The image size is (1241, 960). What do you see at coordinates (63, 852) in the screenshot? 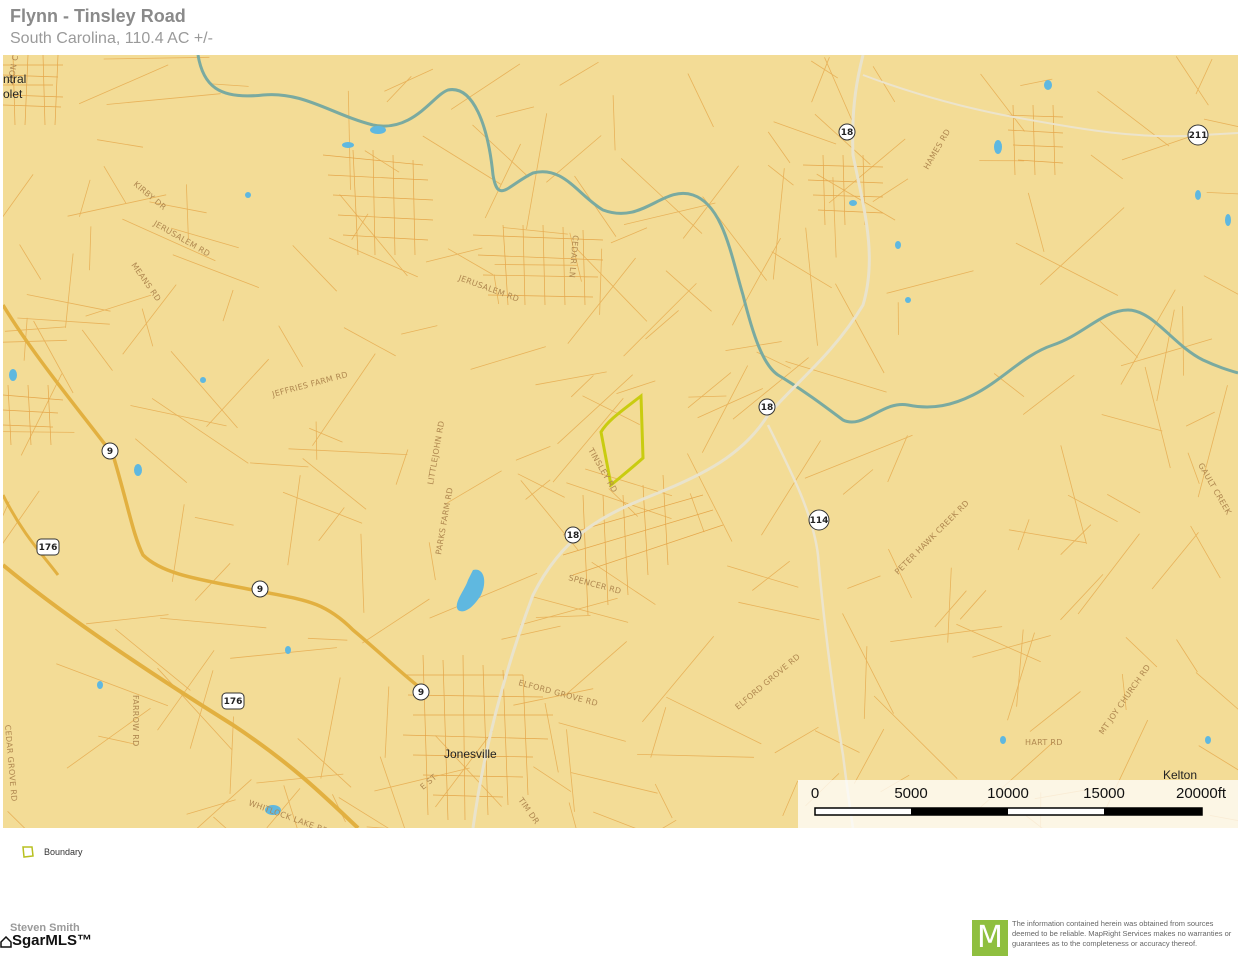
I see `boundary-legend-label: Boundary` at bounding box center [63, 852].